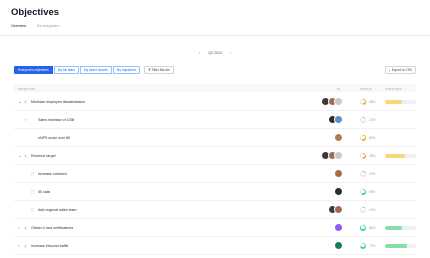 The width and height of the screenshot is (430, 258). I want to click on row-title: Revenue target, so click(43, 156).